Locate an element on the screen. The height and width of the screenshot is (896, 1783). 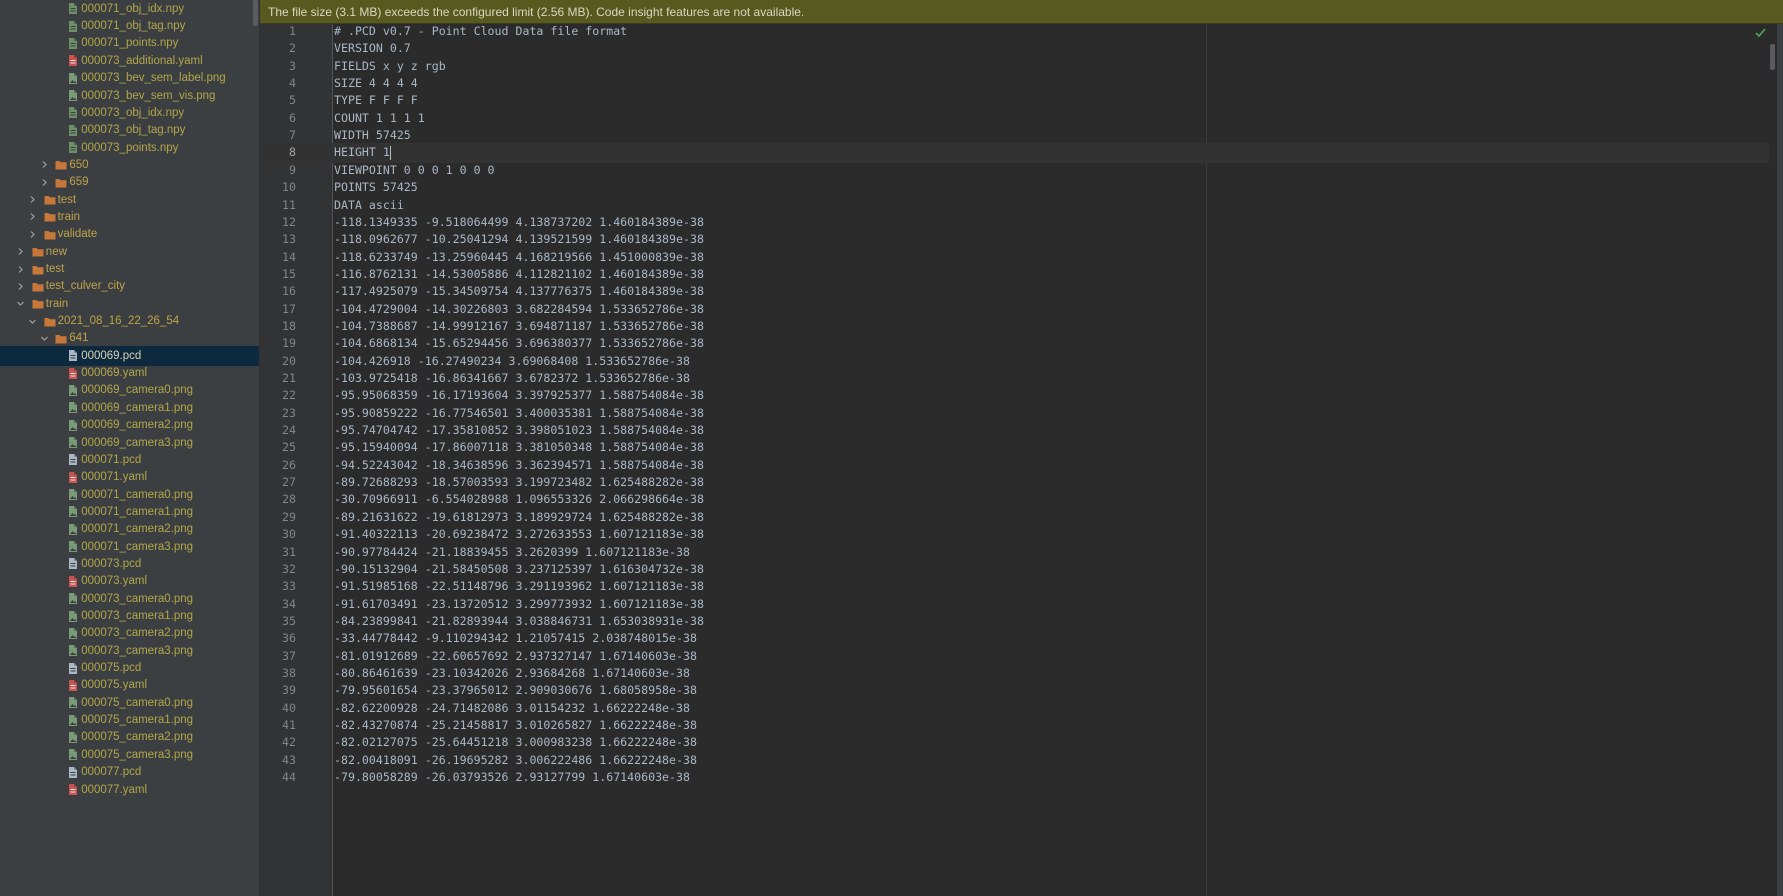
tree-item-label: 650 is located at coordinates (79, 164).